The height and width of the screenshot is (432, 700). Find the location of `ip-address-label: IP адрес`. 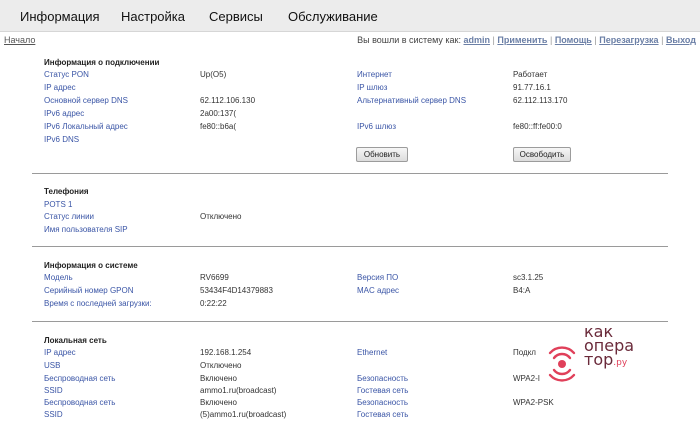

ip-address-label: IP адрес is located at coordinates (60, 87).